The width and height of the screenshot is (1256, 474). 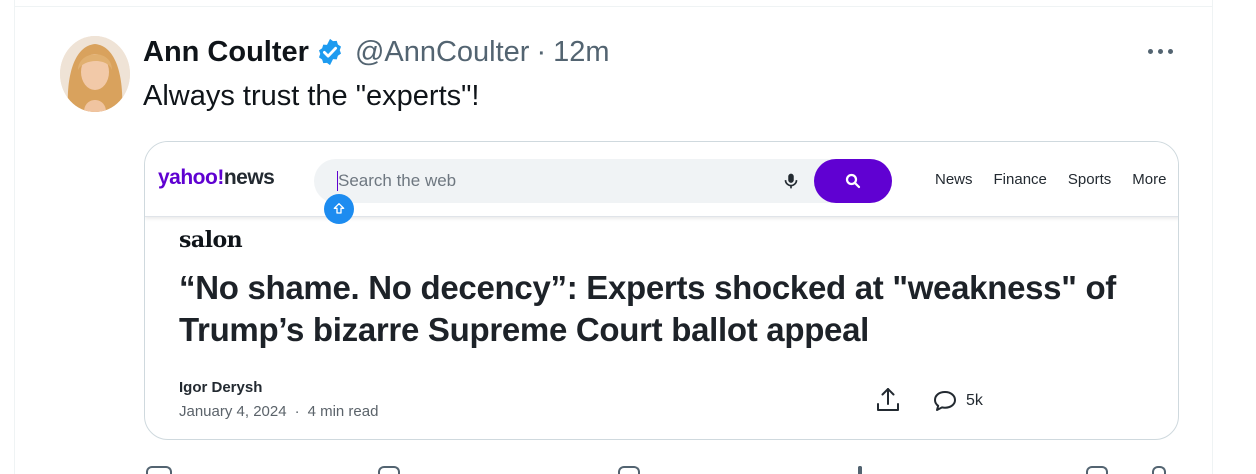 I want to click on retweet-icon, so click(x=389, y=470).